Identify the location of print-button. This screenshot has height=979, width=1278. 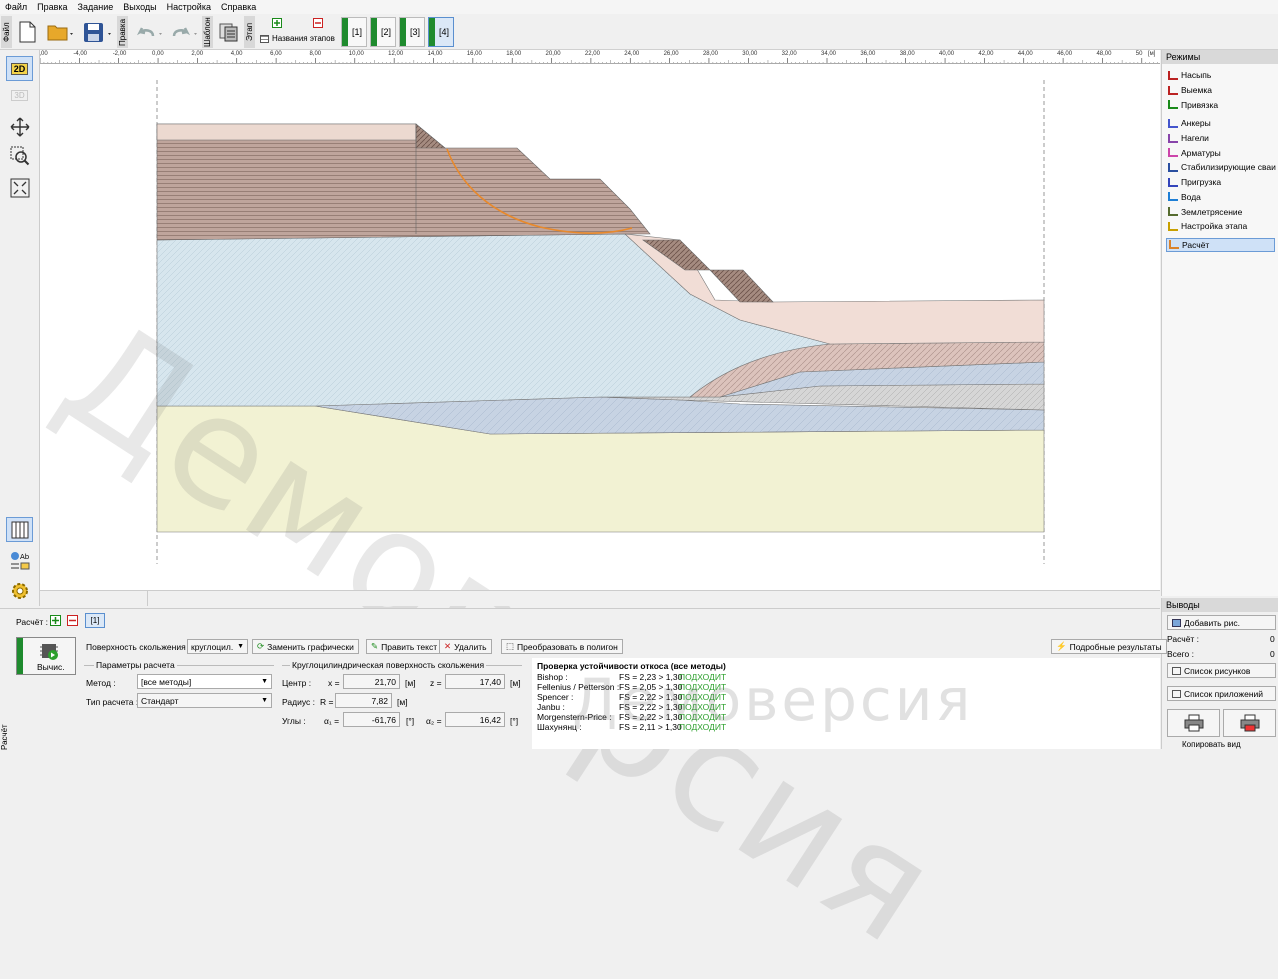
(1193, 723).